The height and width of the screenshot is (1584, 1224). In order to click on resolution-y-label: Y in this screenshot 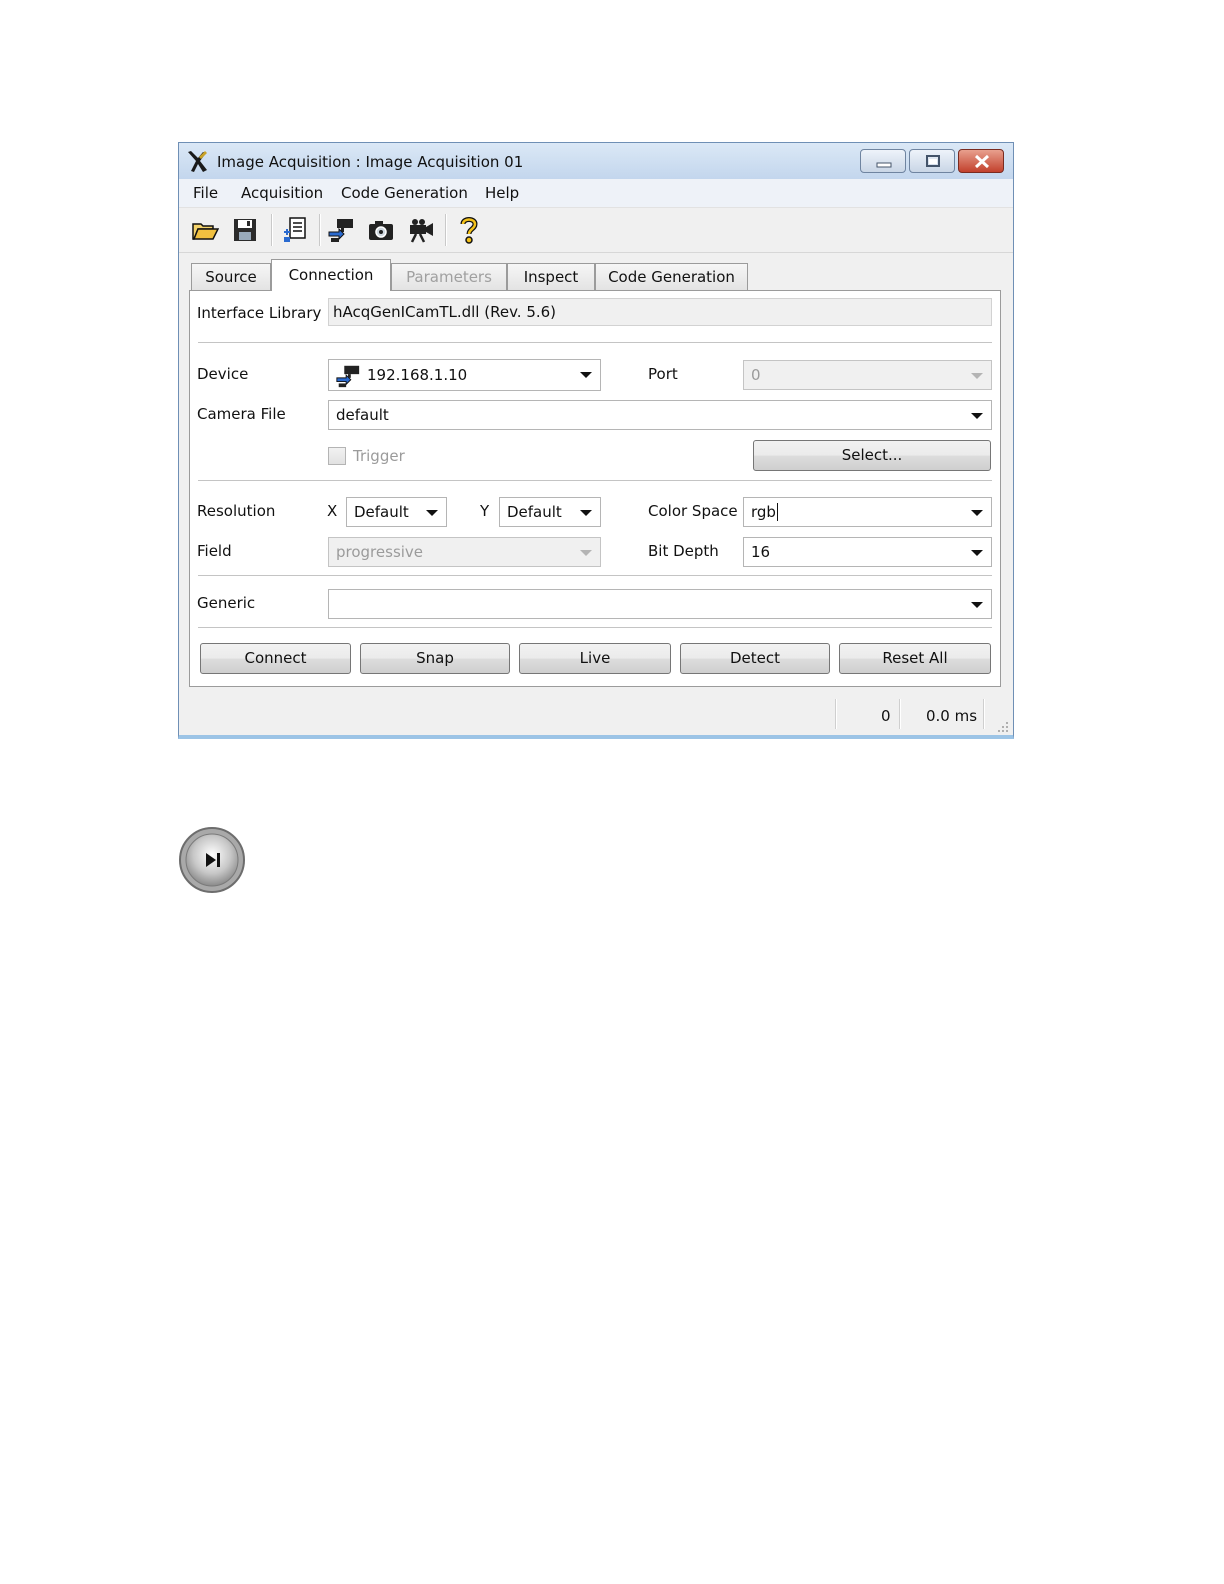, I will do `click(485, 511)`.